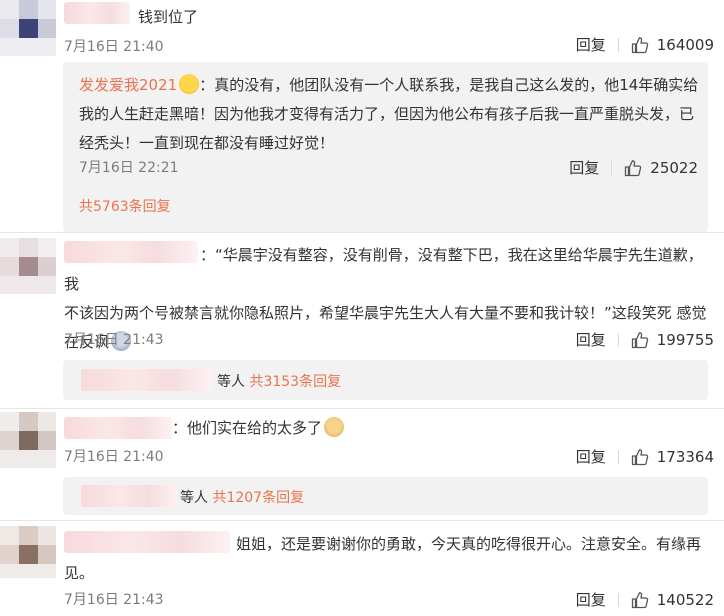 The height and width of the screenshot is (616, 724). I want to click on comment-line-1: 姐姐，还是要谢谢你的勇敢，今天真的吃得很开心。注意安全。有缘再, so click(469, 544).